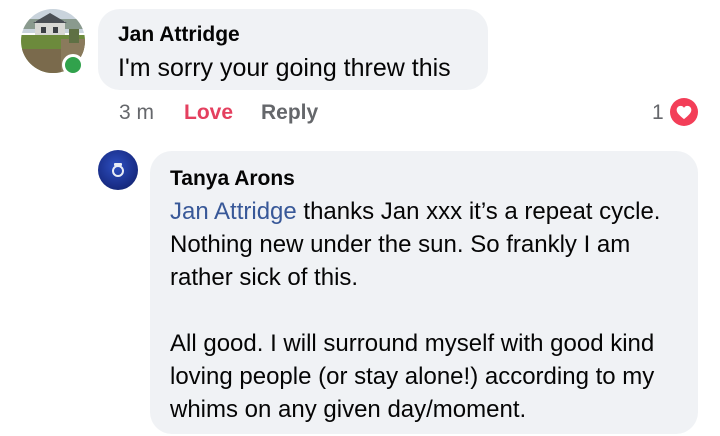  I want to click on comment-text: I'm sorry your going threw this, so click(284, 68).